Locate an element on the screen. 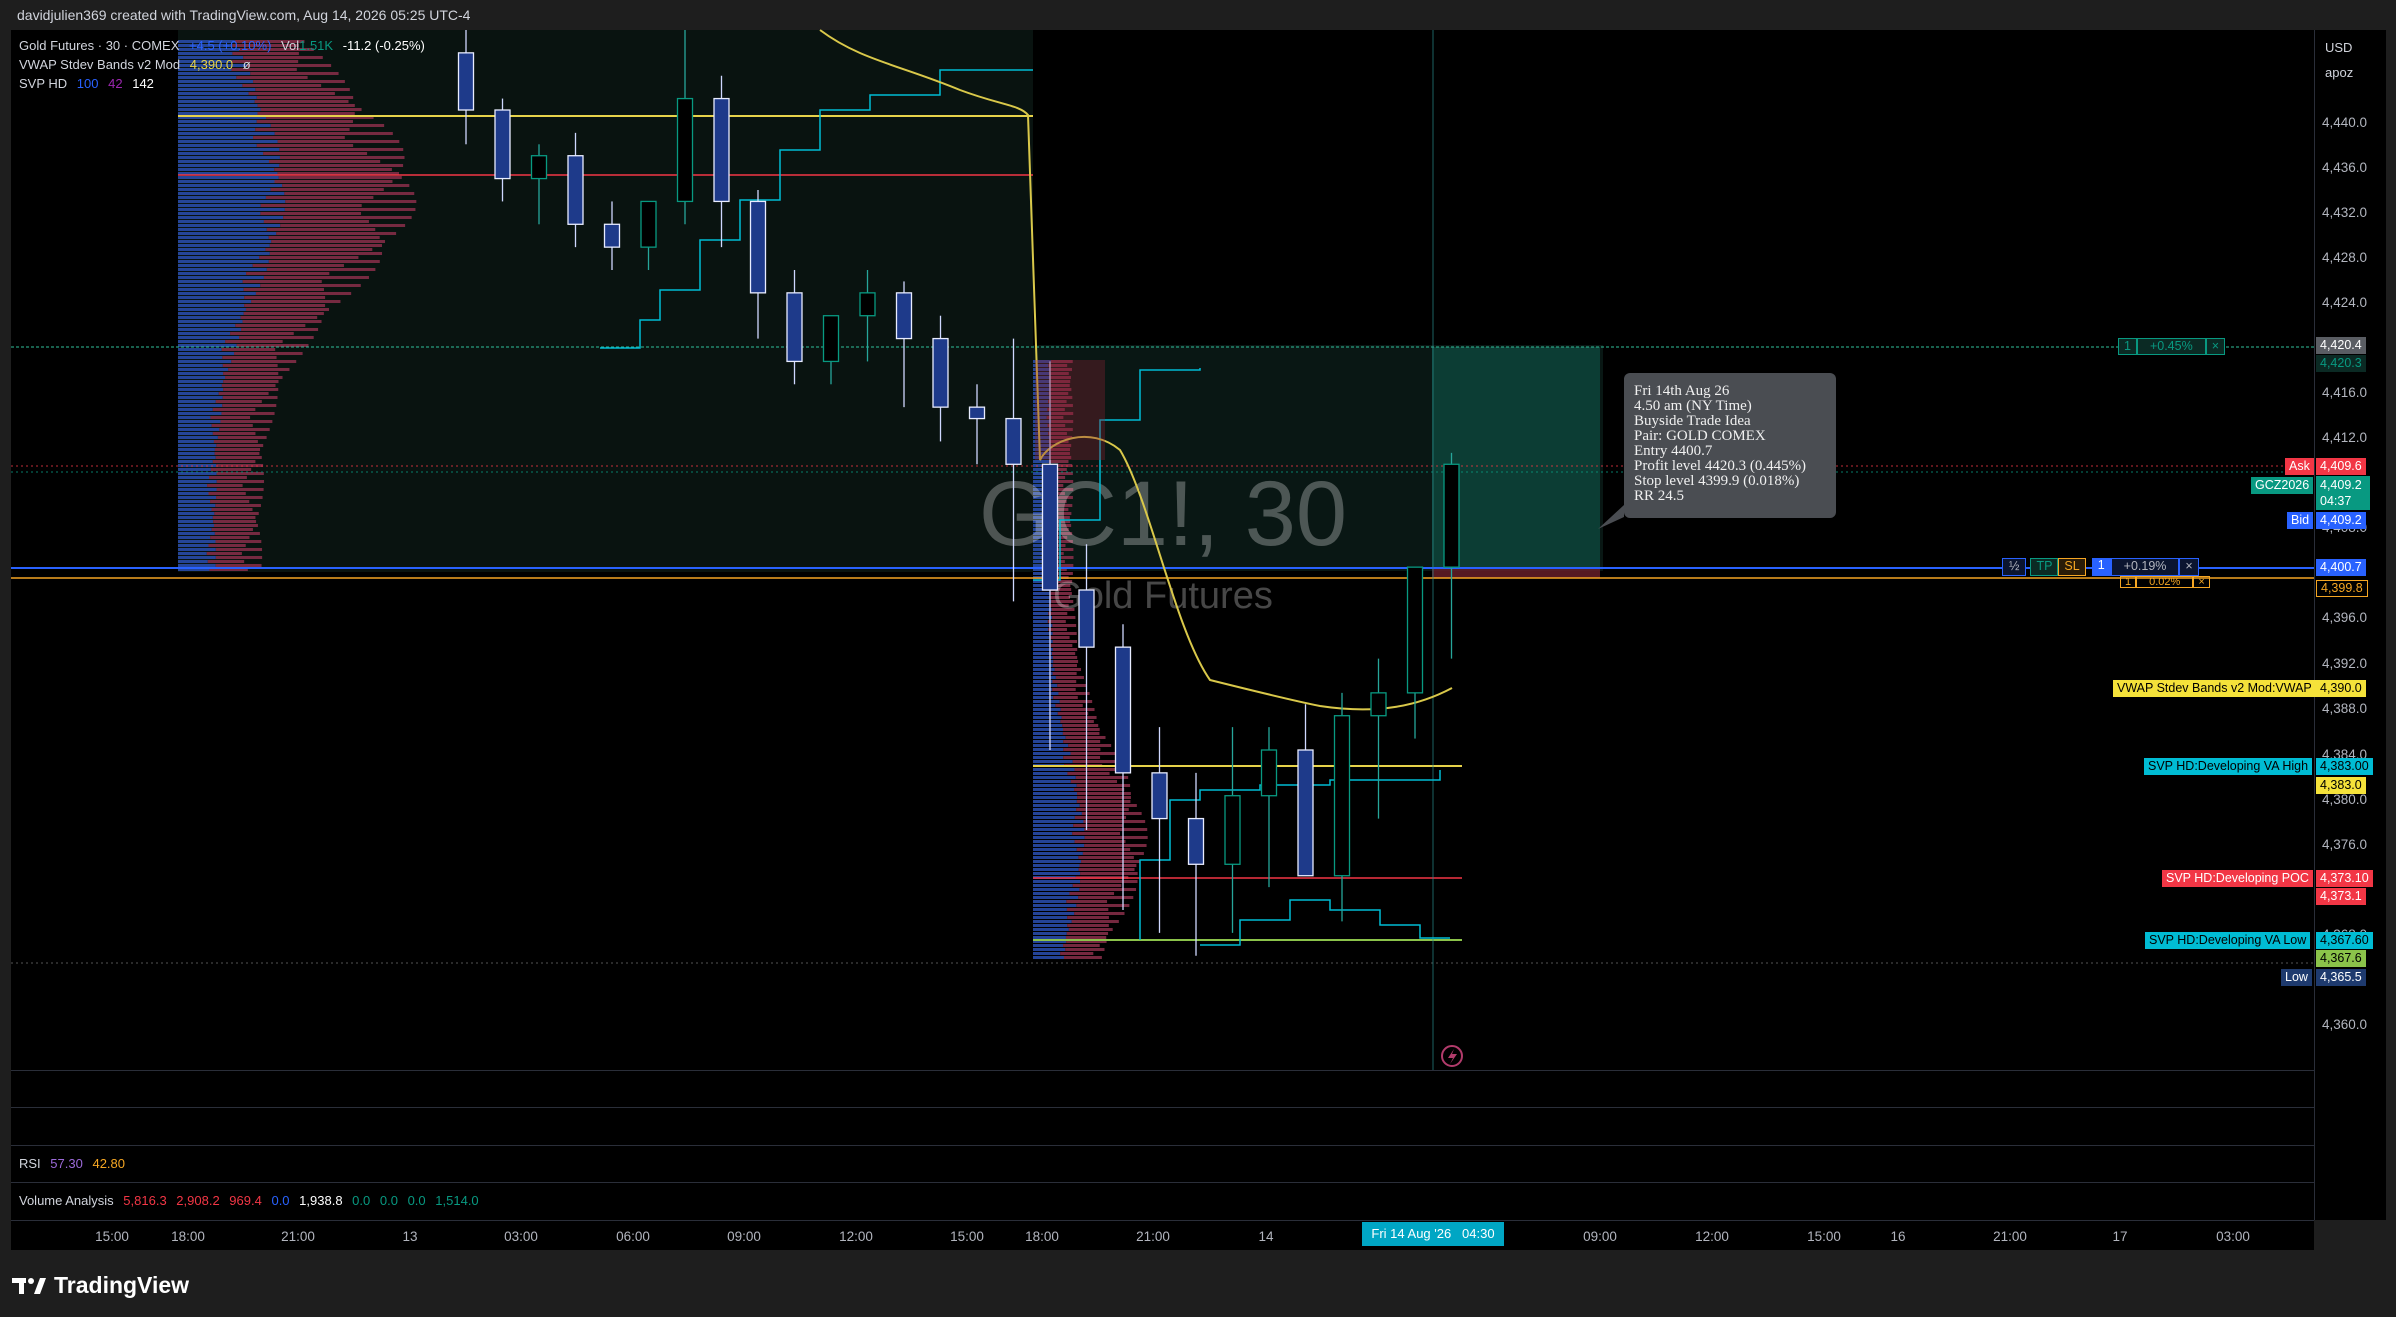  rsi-value-1: 57.30 is located at coordinates (66, 1163).